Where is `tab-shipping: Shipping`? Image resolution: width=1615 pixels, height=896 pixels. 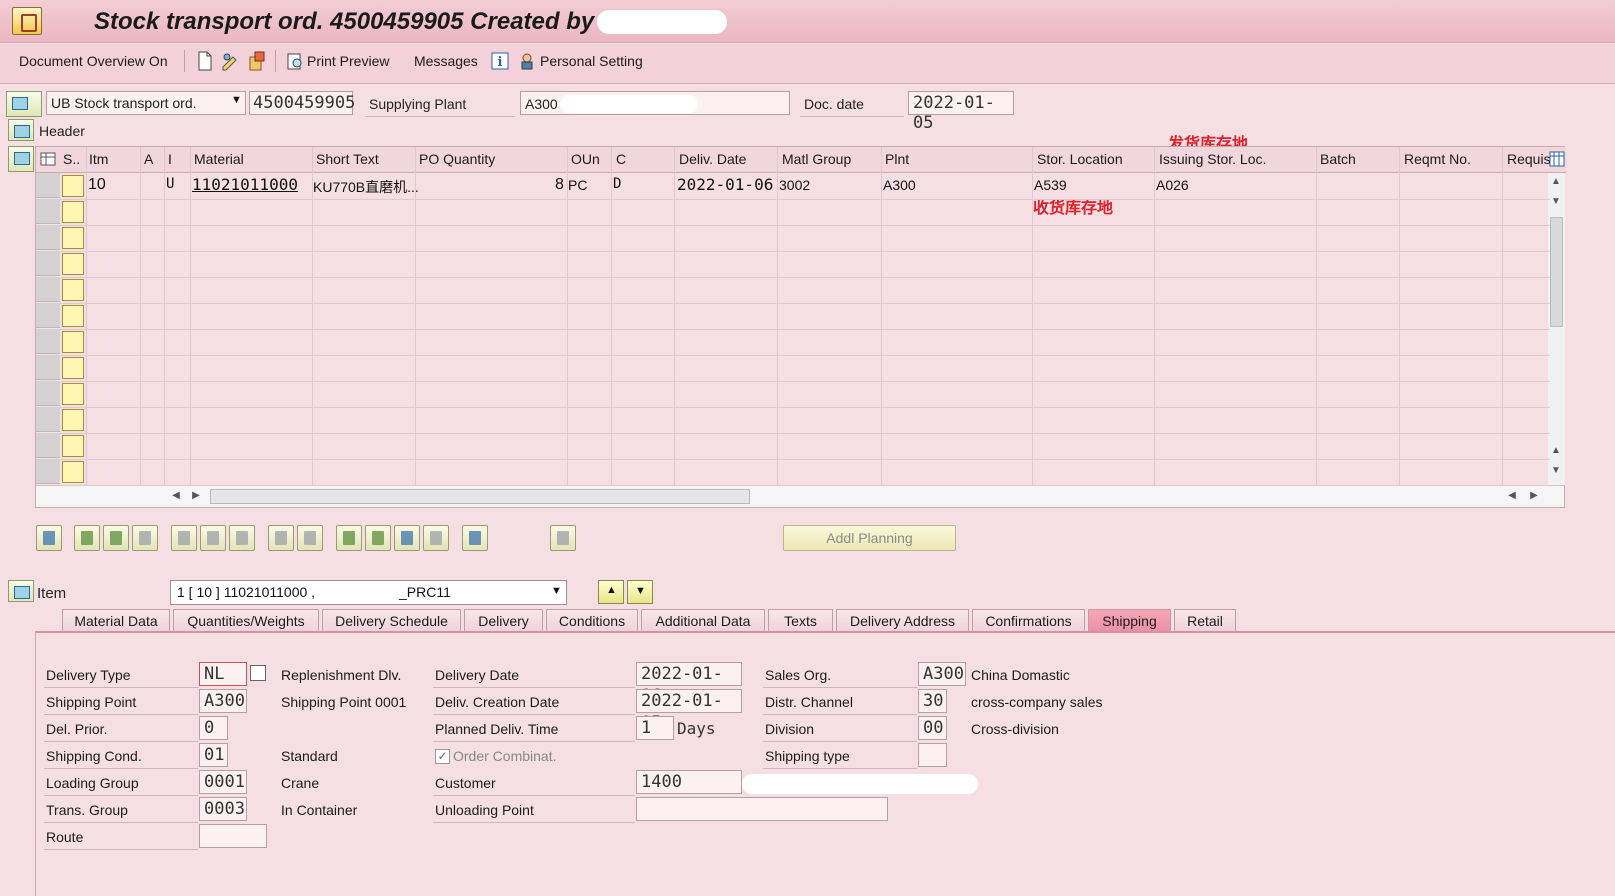
tab-shipping: Shipping is located at coordinates (1129, 620).